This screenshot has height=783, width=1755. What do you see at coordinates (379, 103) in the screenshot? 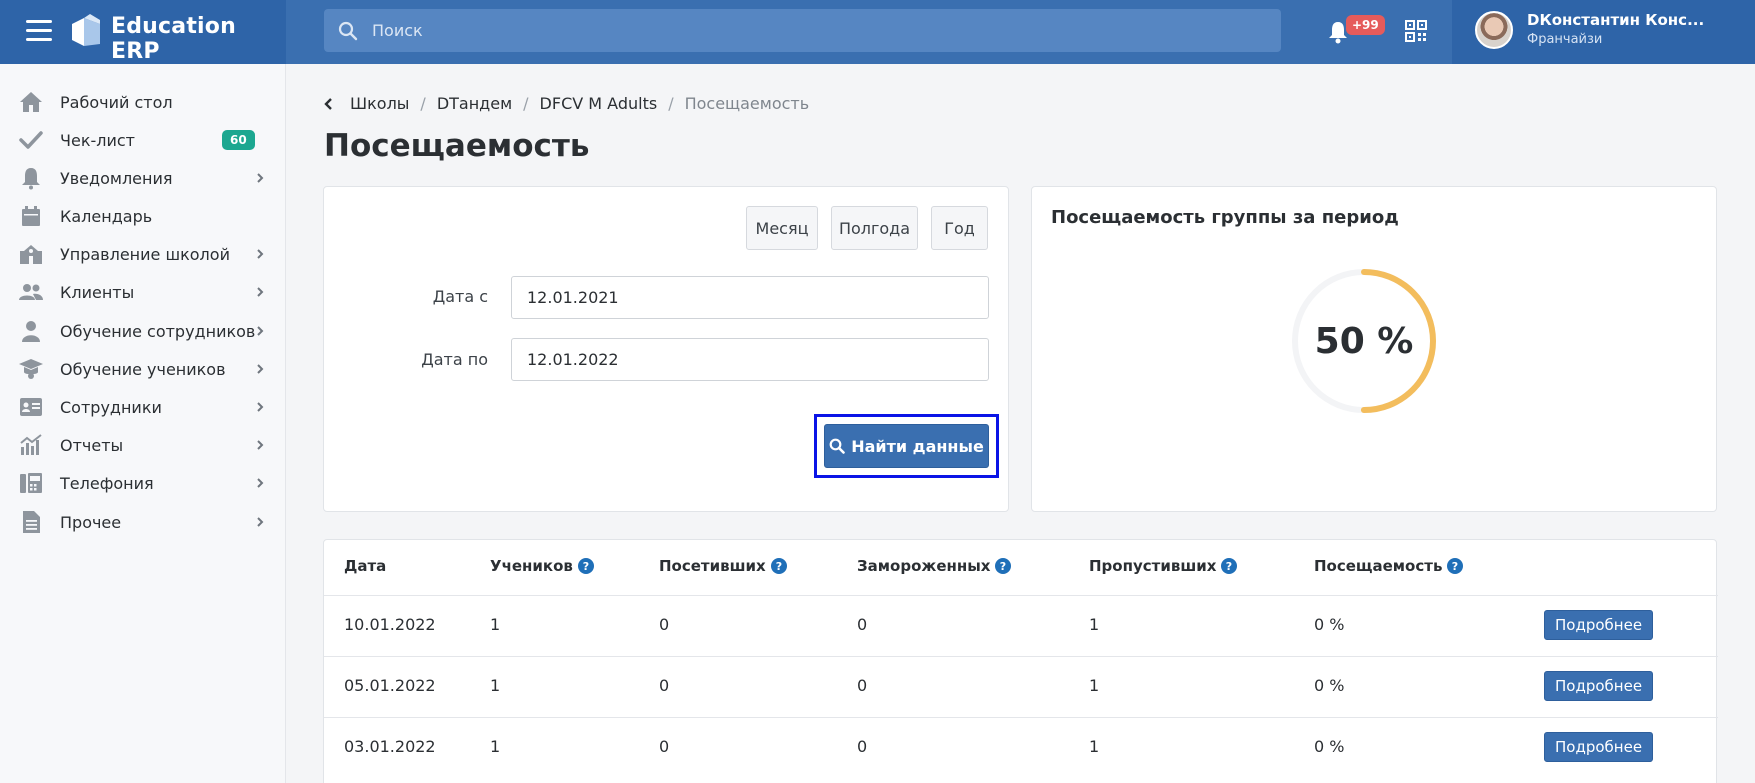
I see `breadcrumb-schools: Школы` at bounding box center [379, 103].